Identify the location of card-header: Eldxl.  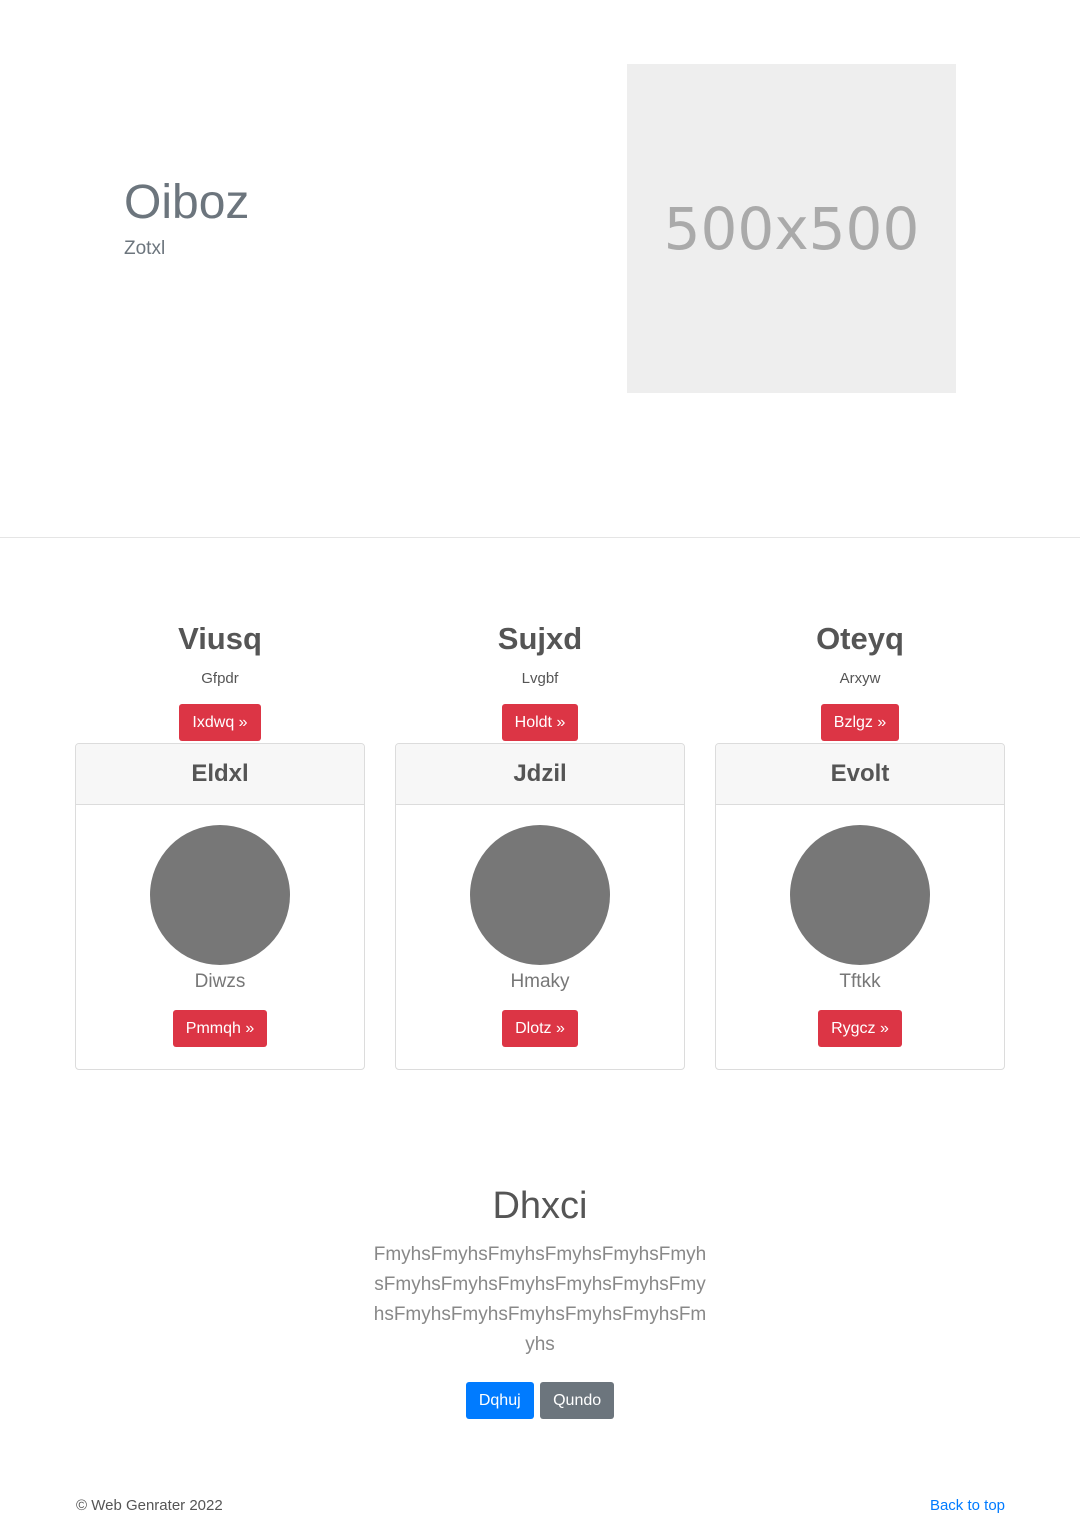
(220, 774).